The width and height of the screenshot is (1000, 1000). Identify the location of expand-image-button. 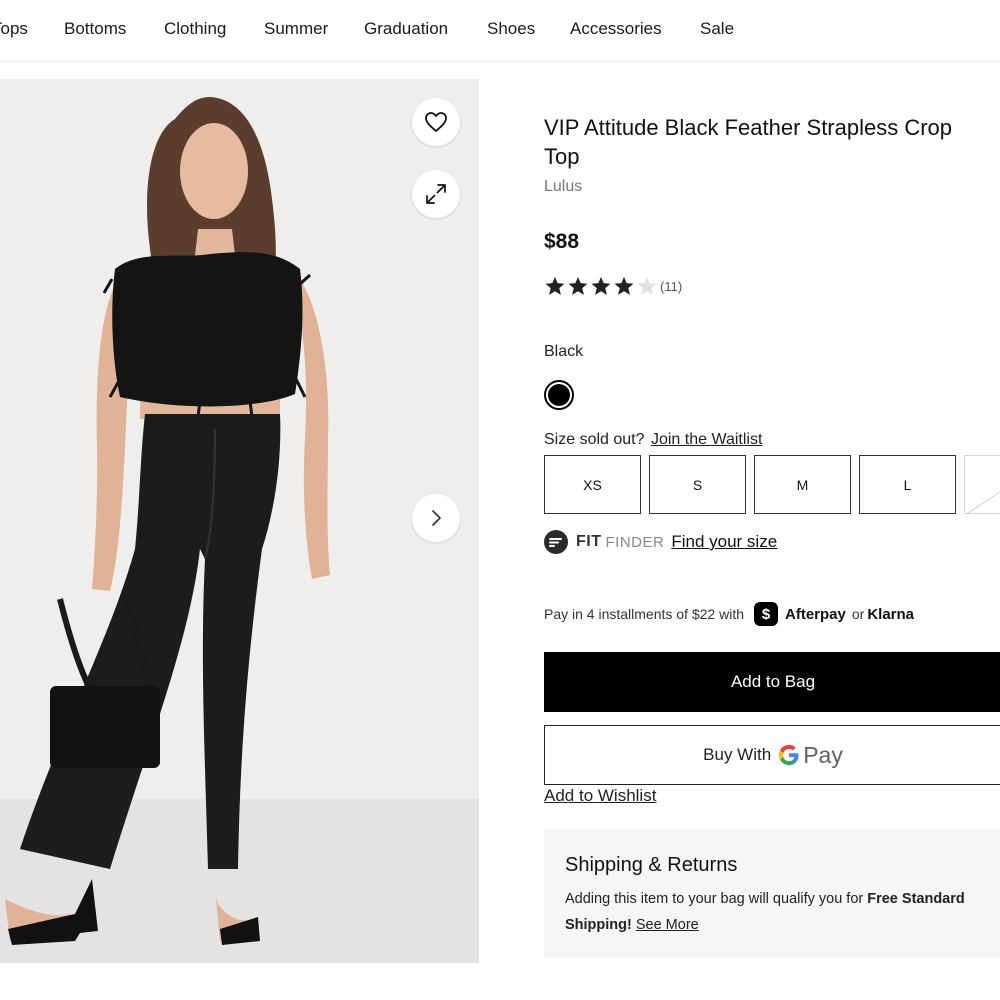
(436, 194).